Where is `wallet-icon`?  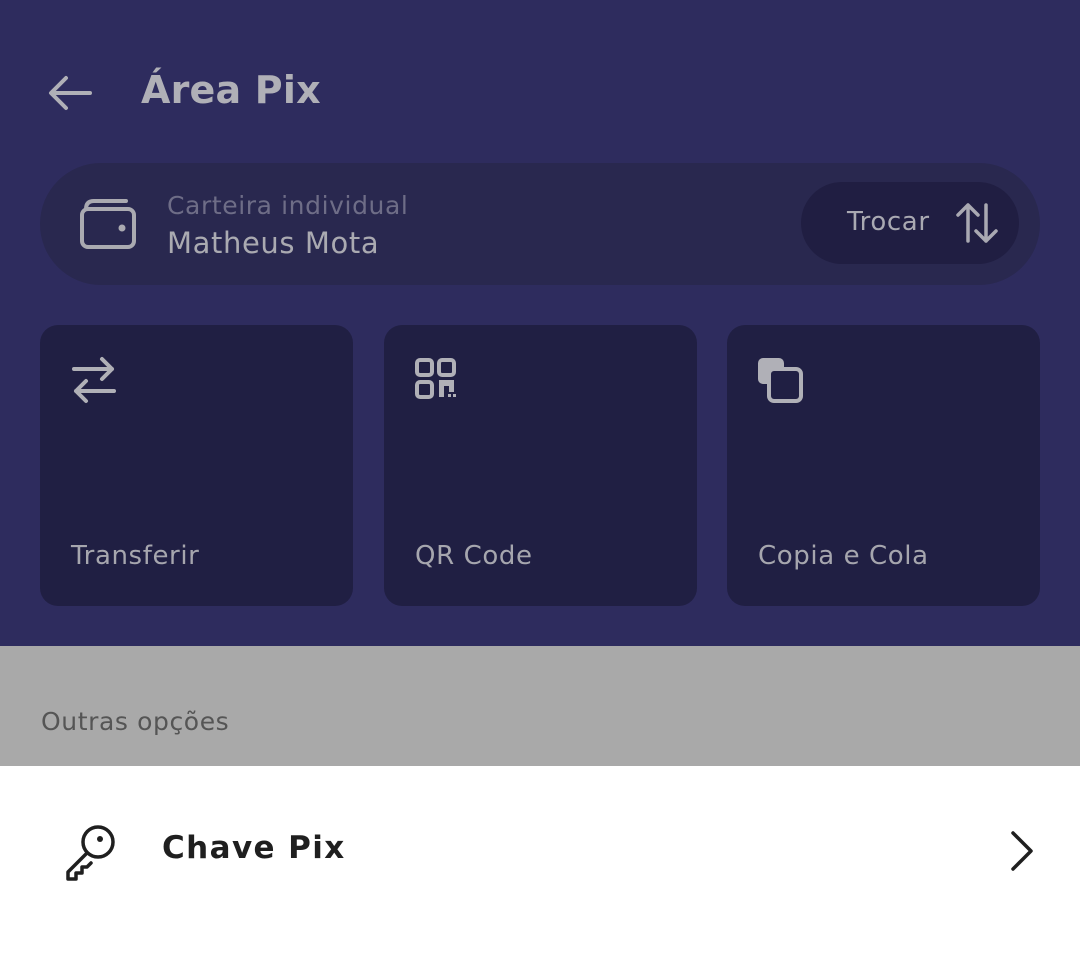 wallet-icon is located at coordinates (108, 224).